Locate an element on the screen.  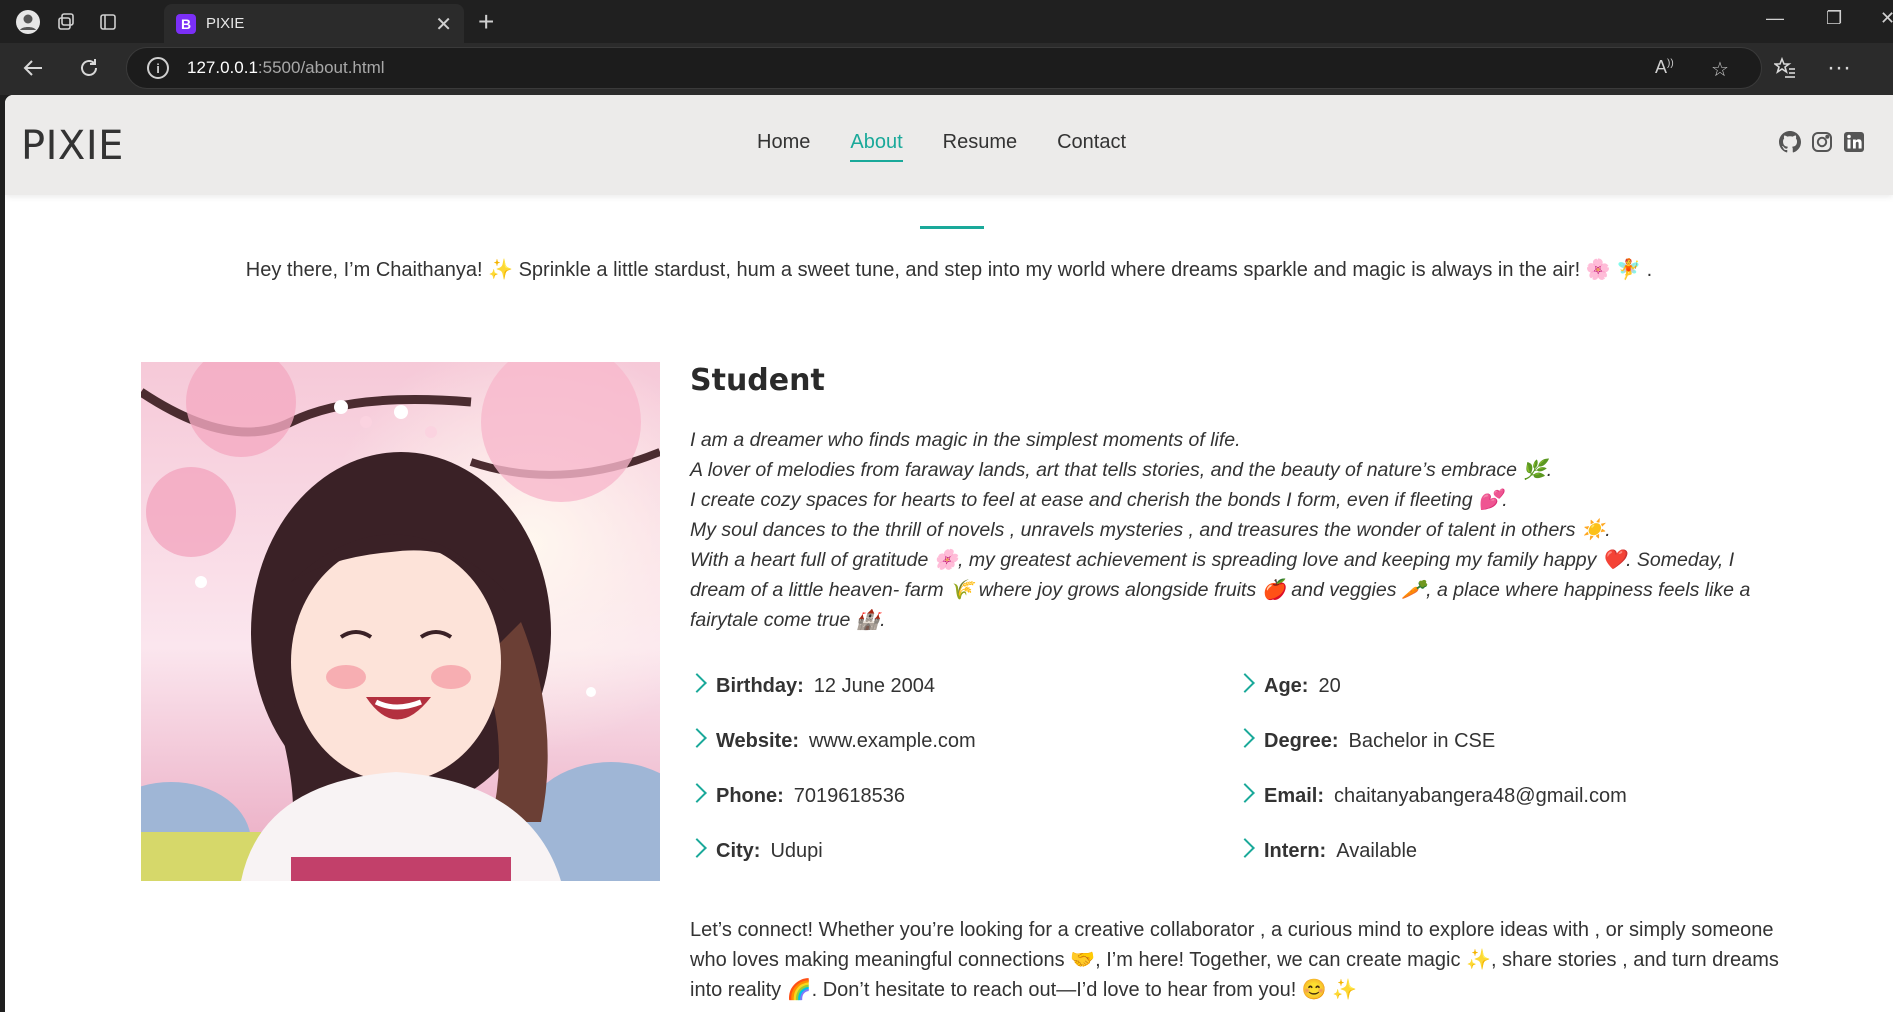
restore-icon: ❐ is located at coordinates (1834, 18).